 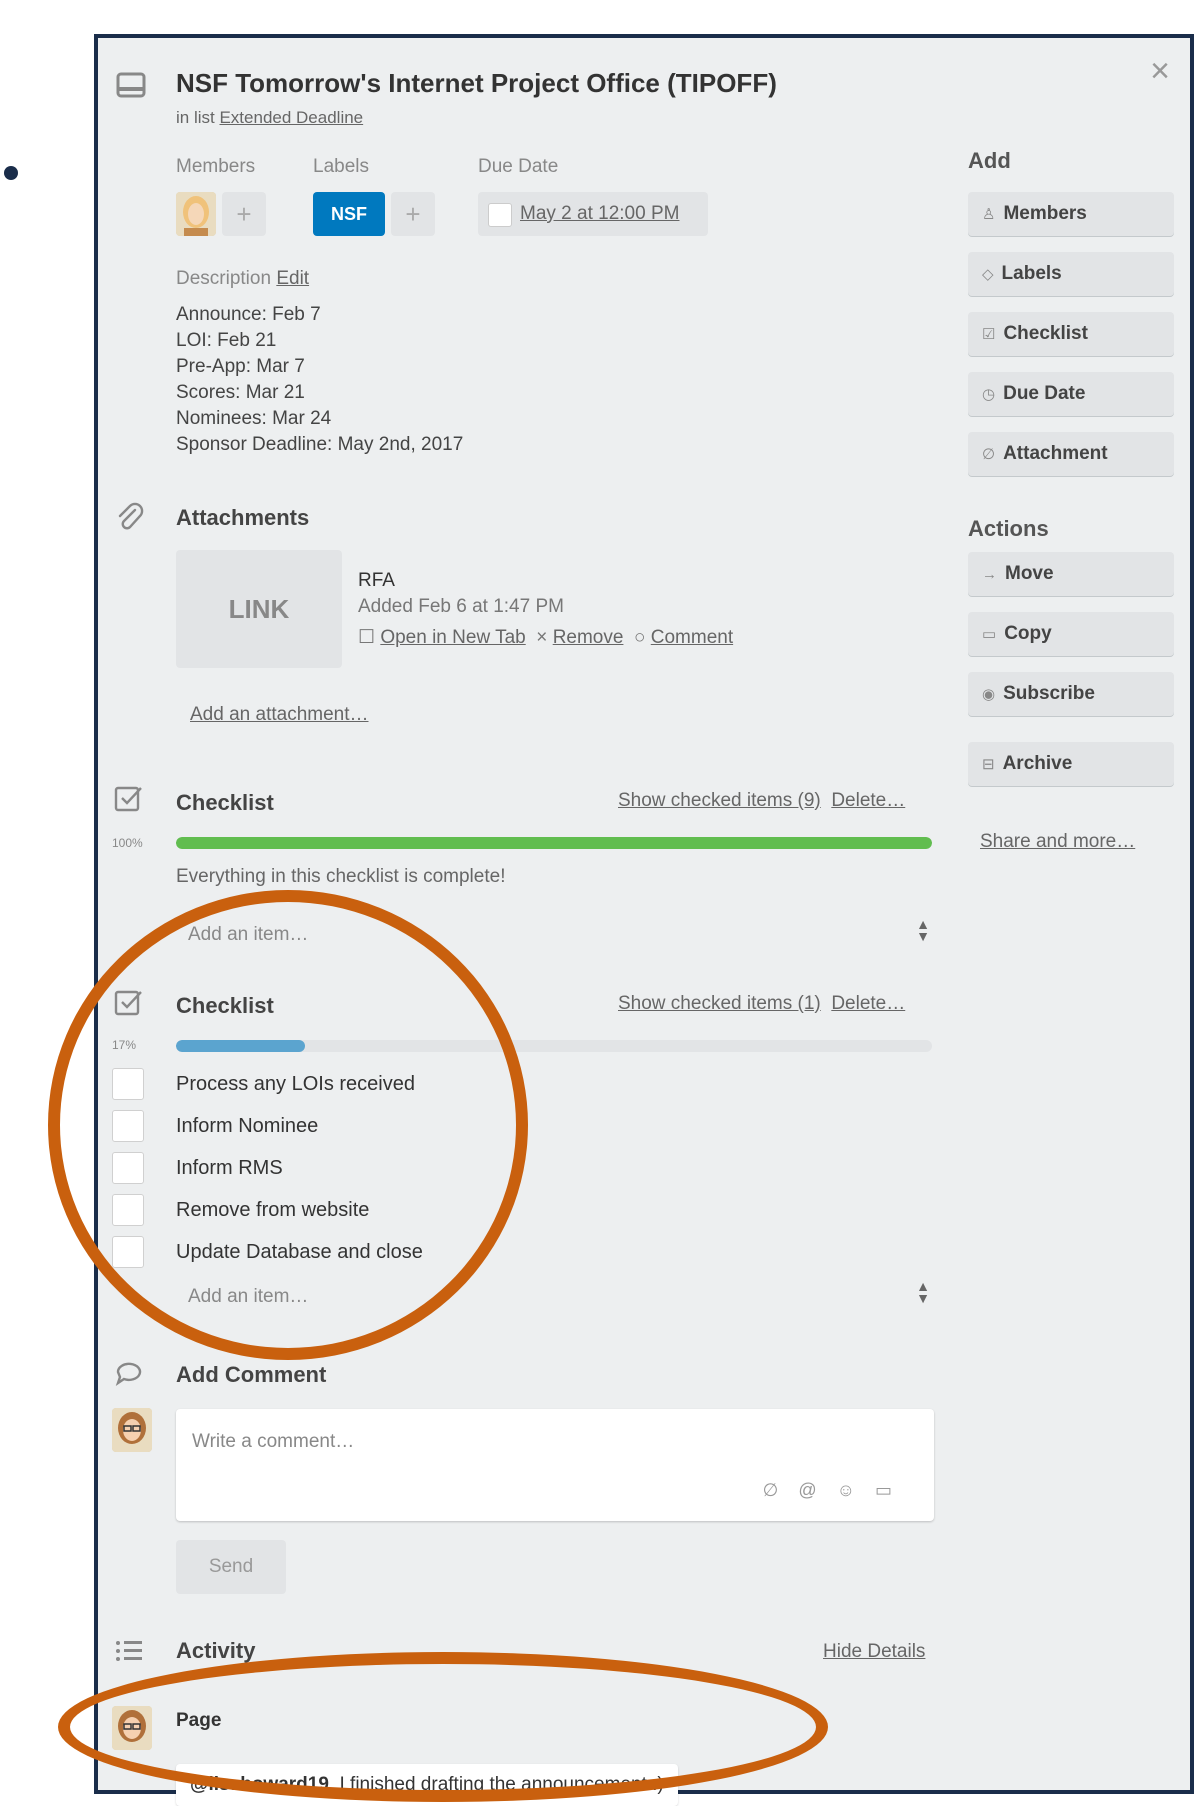 What do you see at coordinates (127, 843) in the screenshot?
I see `checklist-percent: 100%` at bounding box center [127, 843].